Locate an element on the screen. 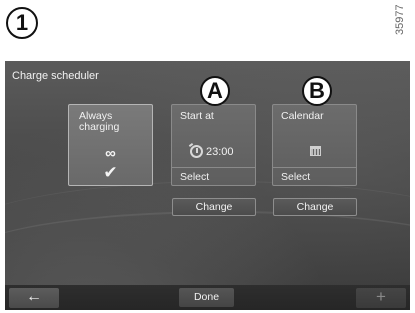 The width and height of the screenshot is (415, 313). figure-number: 1 is located at coordinates (22, 22).